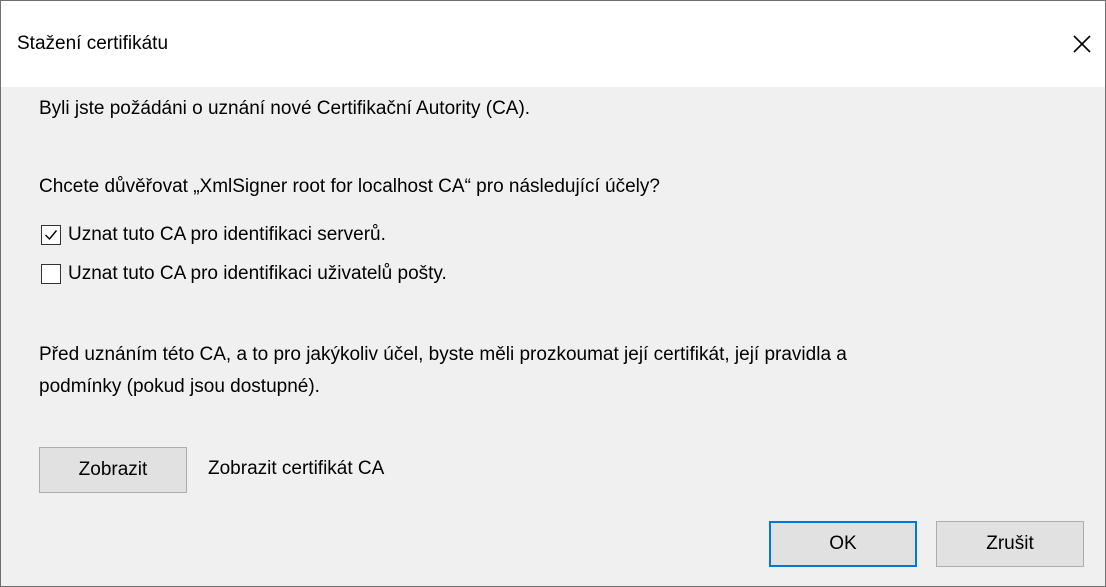 The height and width of the screenshot is (587, 1106). Describe the element at coordinates (296, 468) in the screenshot. I see `view-certificate-label: Zobrazit certifikát CA` at that location.